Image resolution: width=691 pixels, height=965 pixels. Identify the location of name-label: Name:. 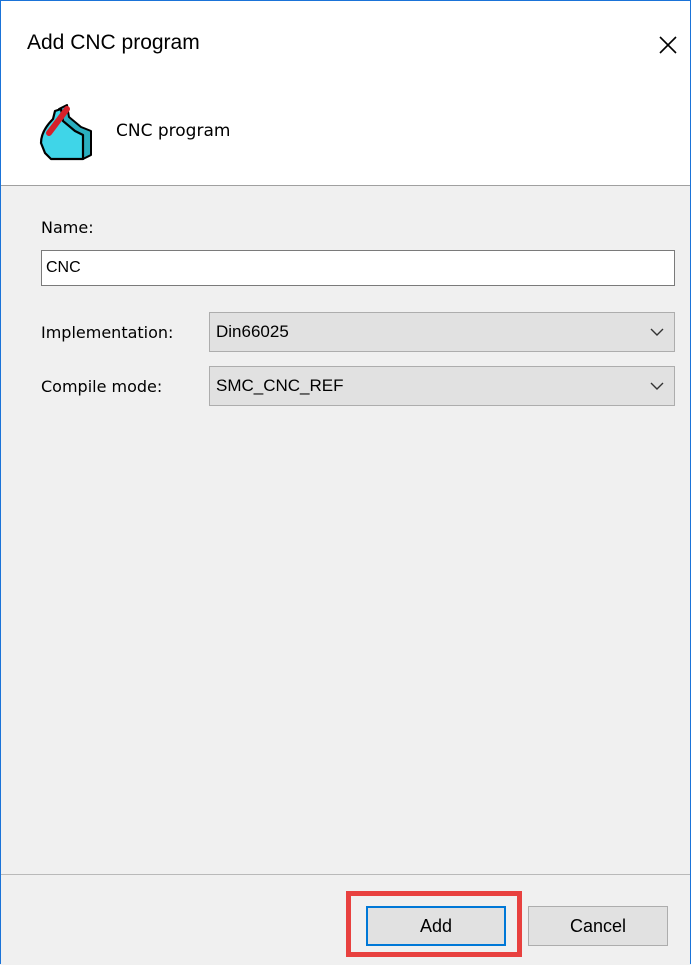
(67, 227).